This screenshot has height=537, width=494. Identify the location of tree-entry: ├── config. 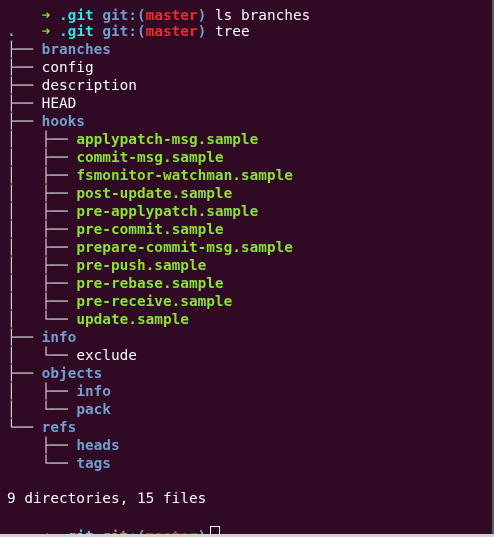
(50, 68).